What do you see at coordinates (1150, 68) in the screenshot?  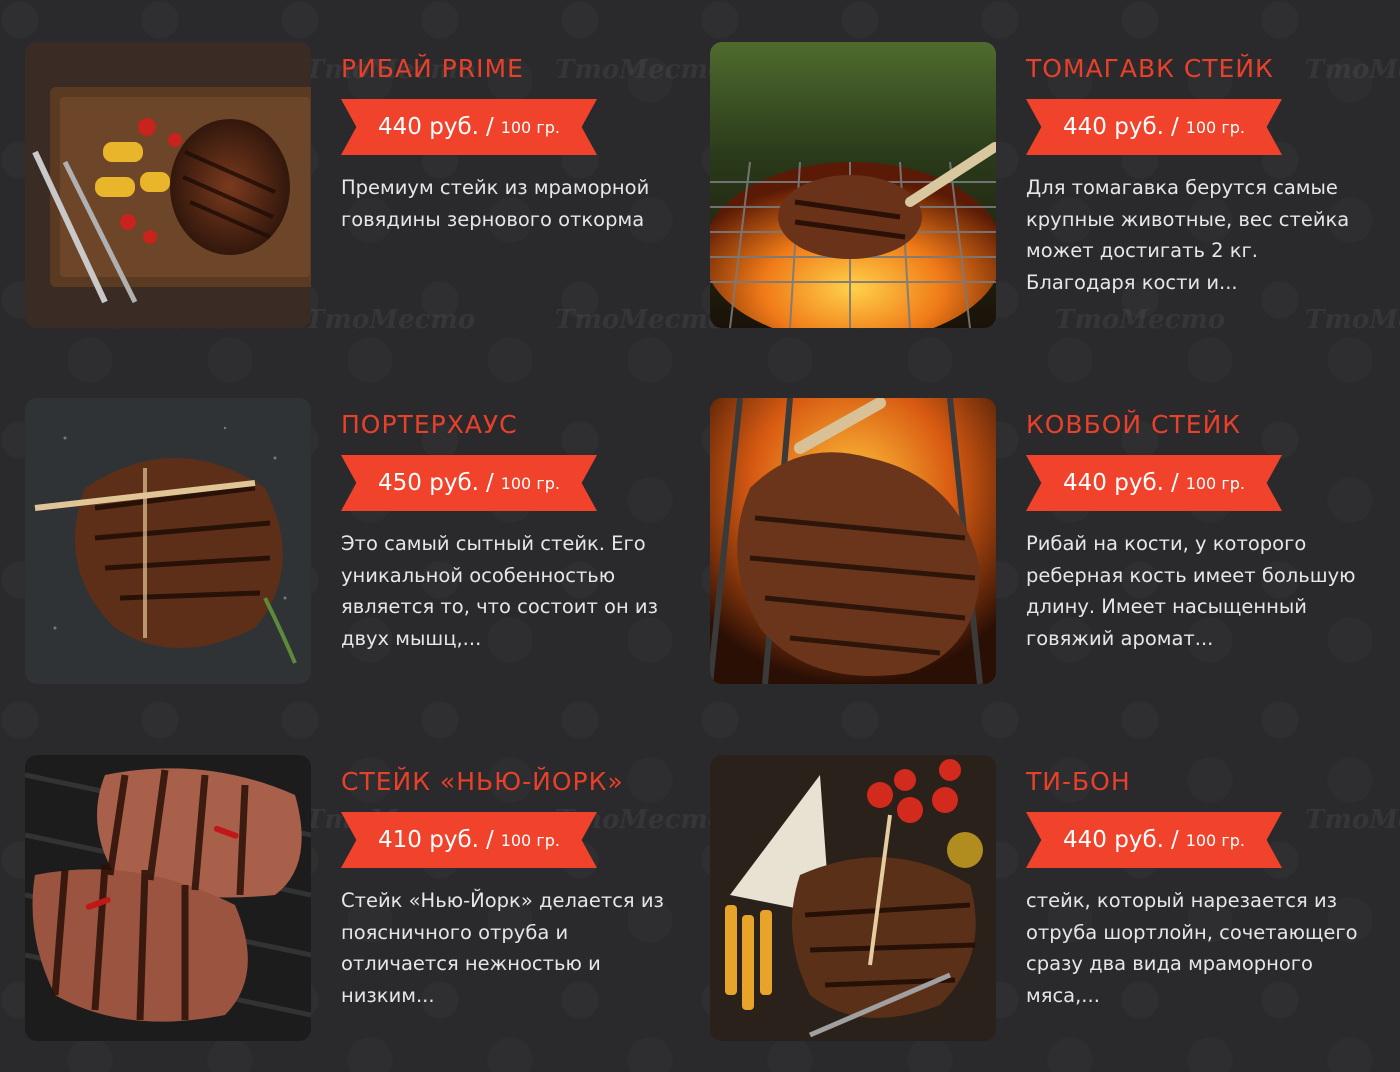 I see `item-title: ТОМАГАВК СТЕЙК` at bounding box center [1150, 68].